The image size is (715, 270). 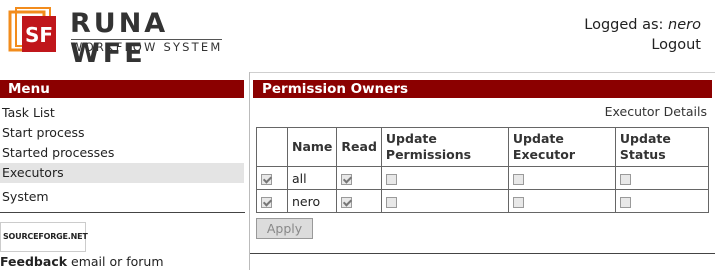 I want to click on feedback-links: email or forum, so click(x=115, y=261).